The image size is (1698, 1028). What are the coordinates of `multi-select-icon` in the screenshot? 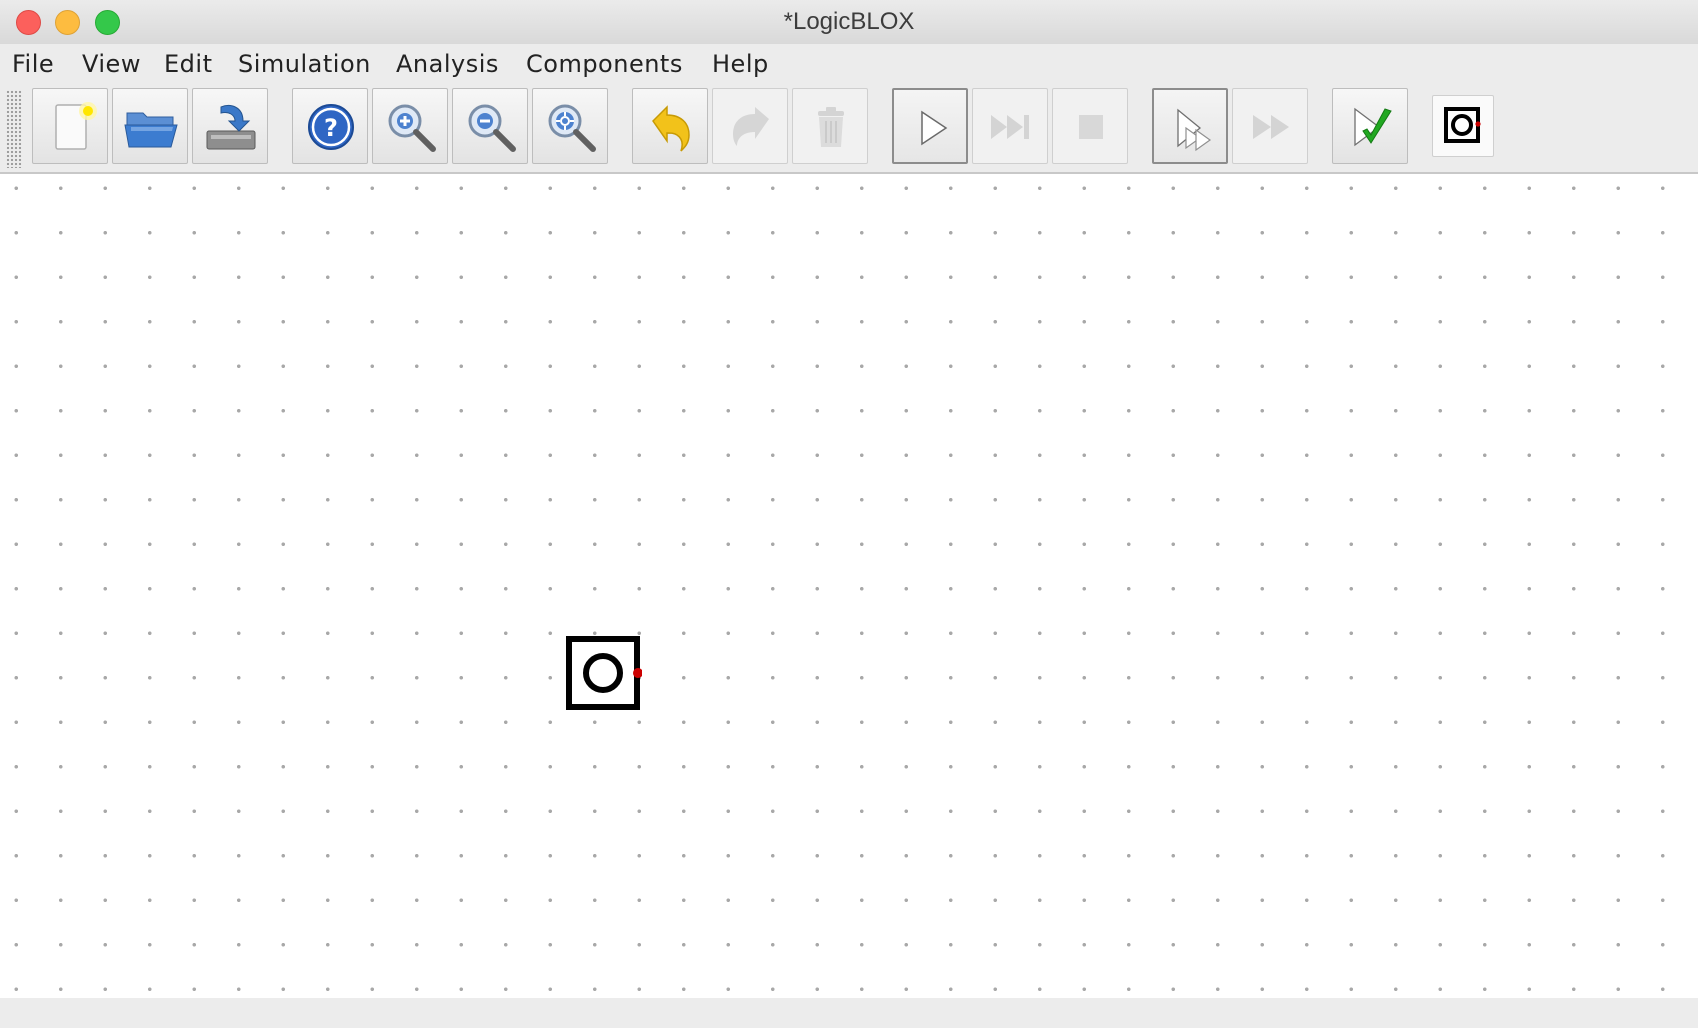 It's located at (1194, 130).